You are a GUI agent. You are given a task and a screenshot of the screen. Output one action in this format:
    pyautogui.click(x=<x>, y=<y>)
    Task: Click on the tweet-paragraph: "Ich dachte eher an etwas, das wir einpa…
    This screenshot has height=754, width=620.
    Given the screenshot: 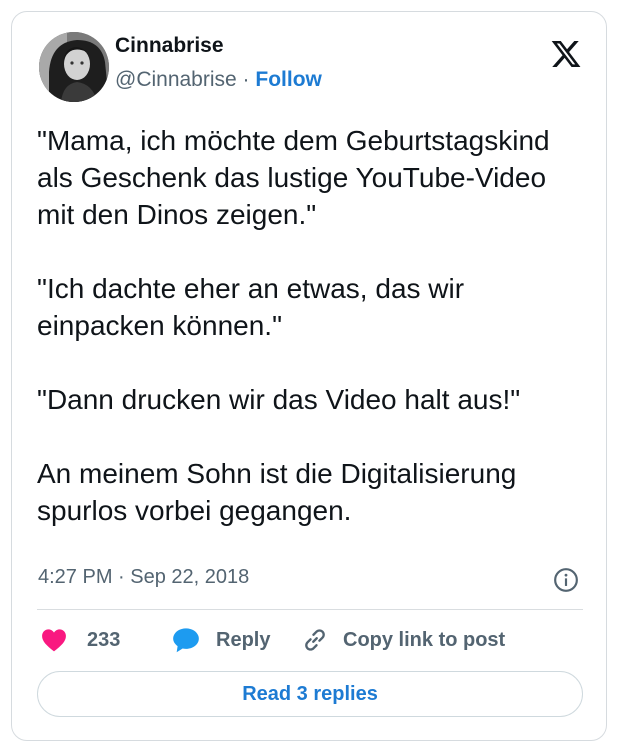 What is the action you would take?
    pyautogui.click(x=251, y=307)
    